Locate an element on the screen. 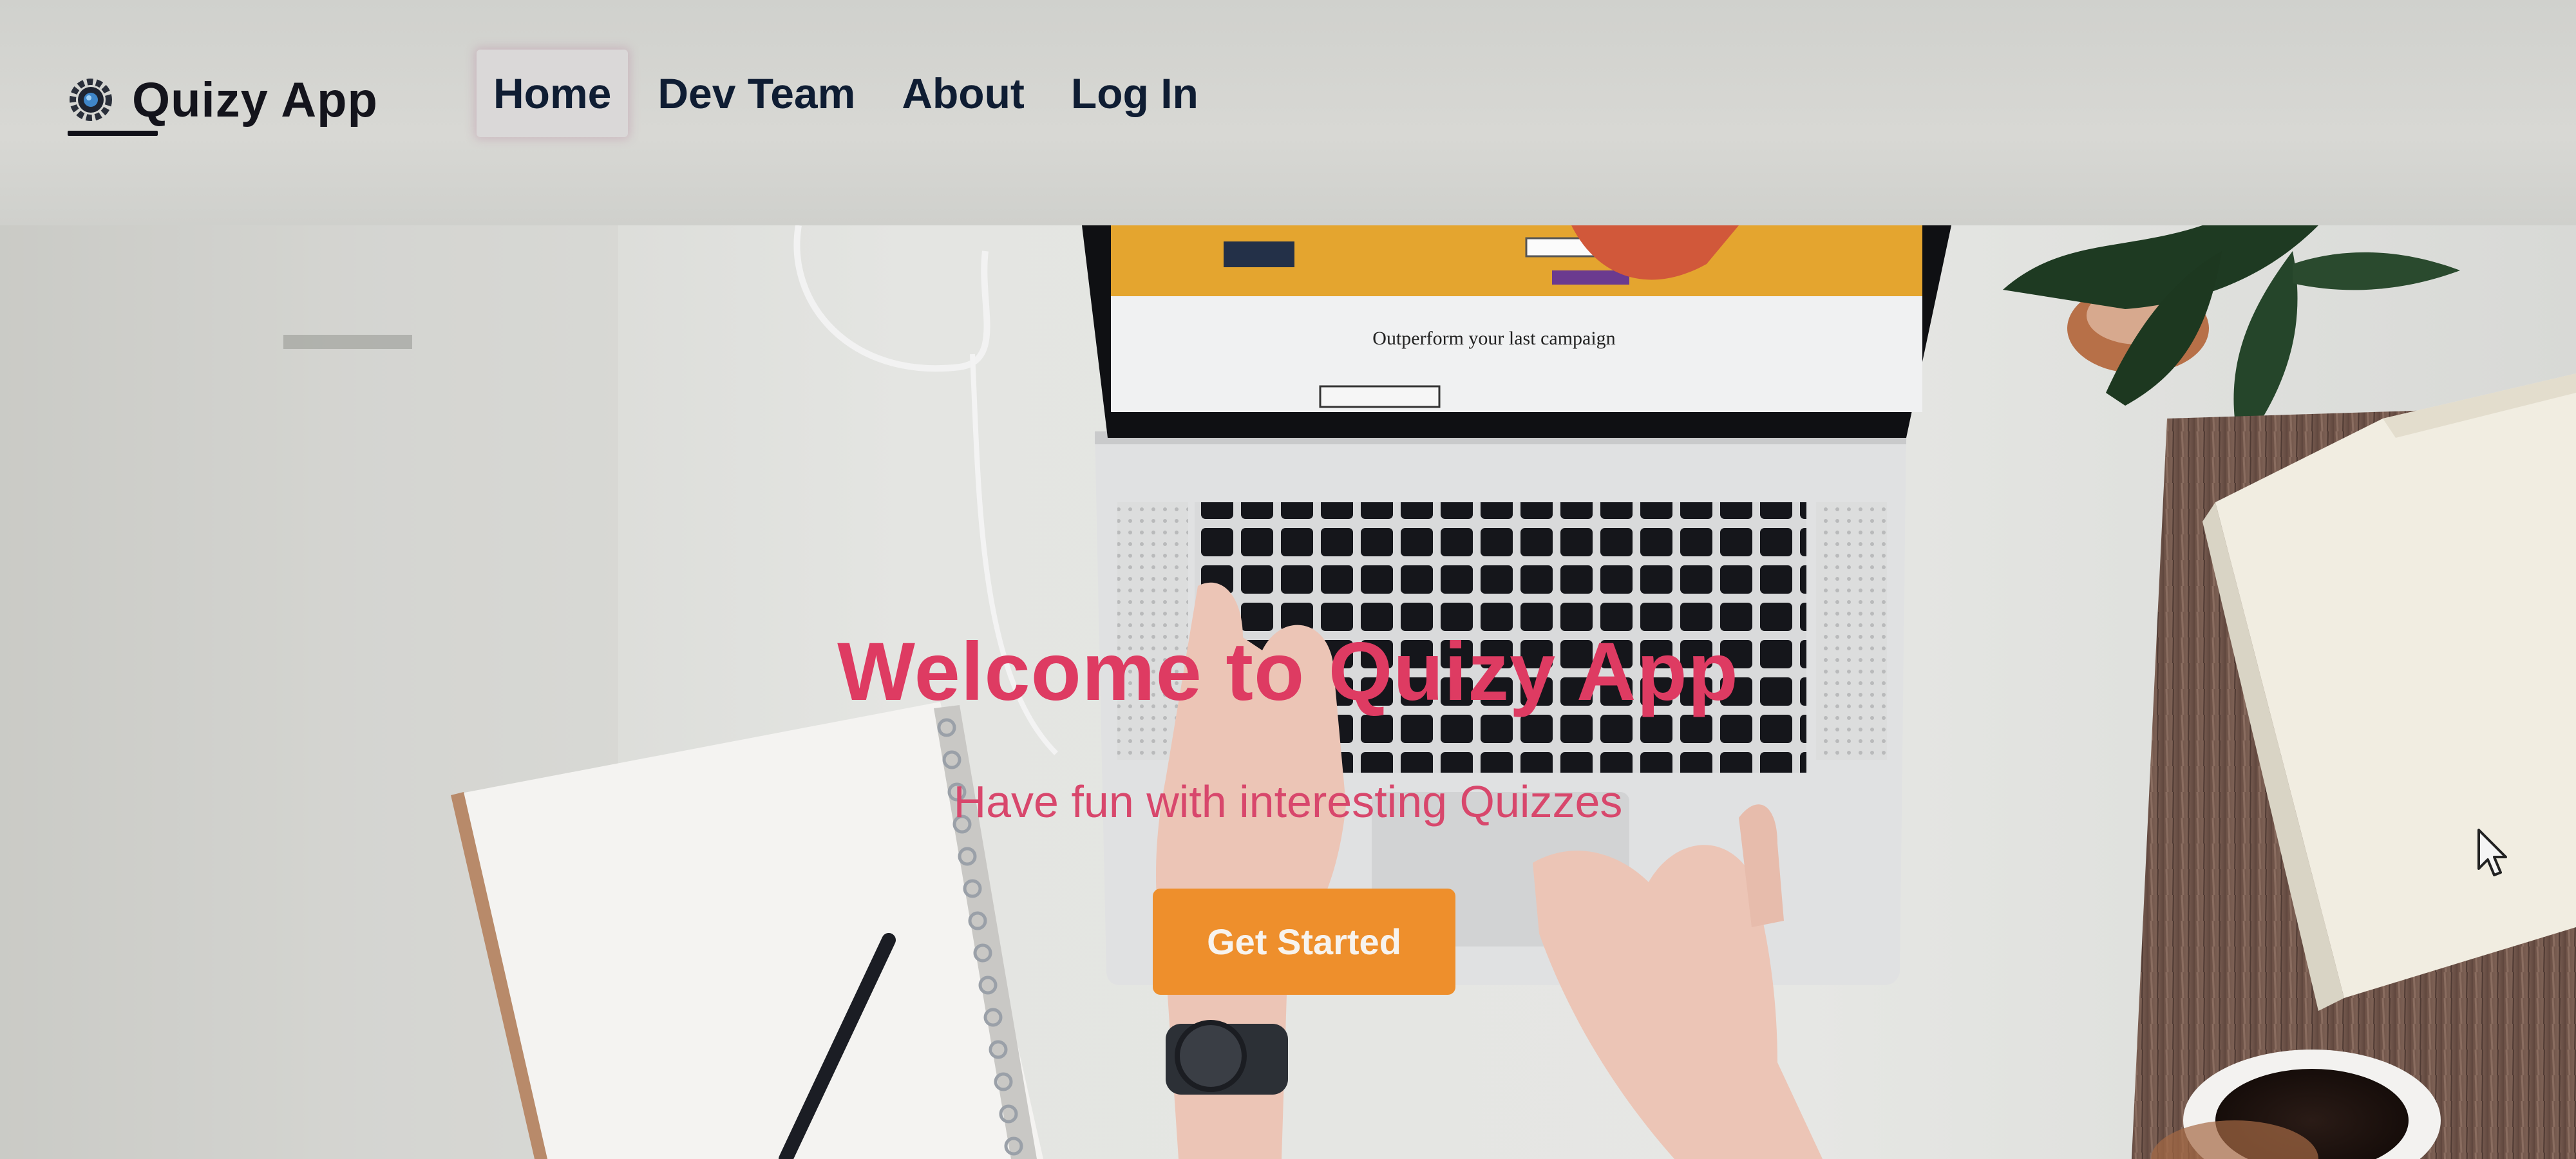 The width and height of the screenshot is (2576, 1159). nav-dev-team: Dev Team is located at coordinates (756, 93).